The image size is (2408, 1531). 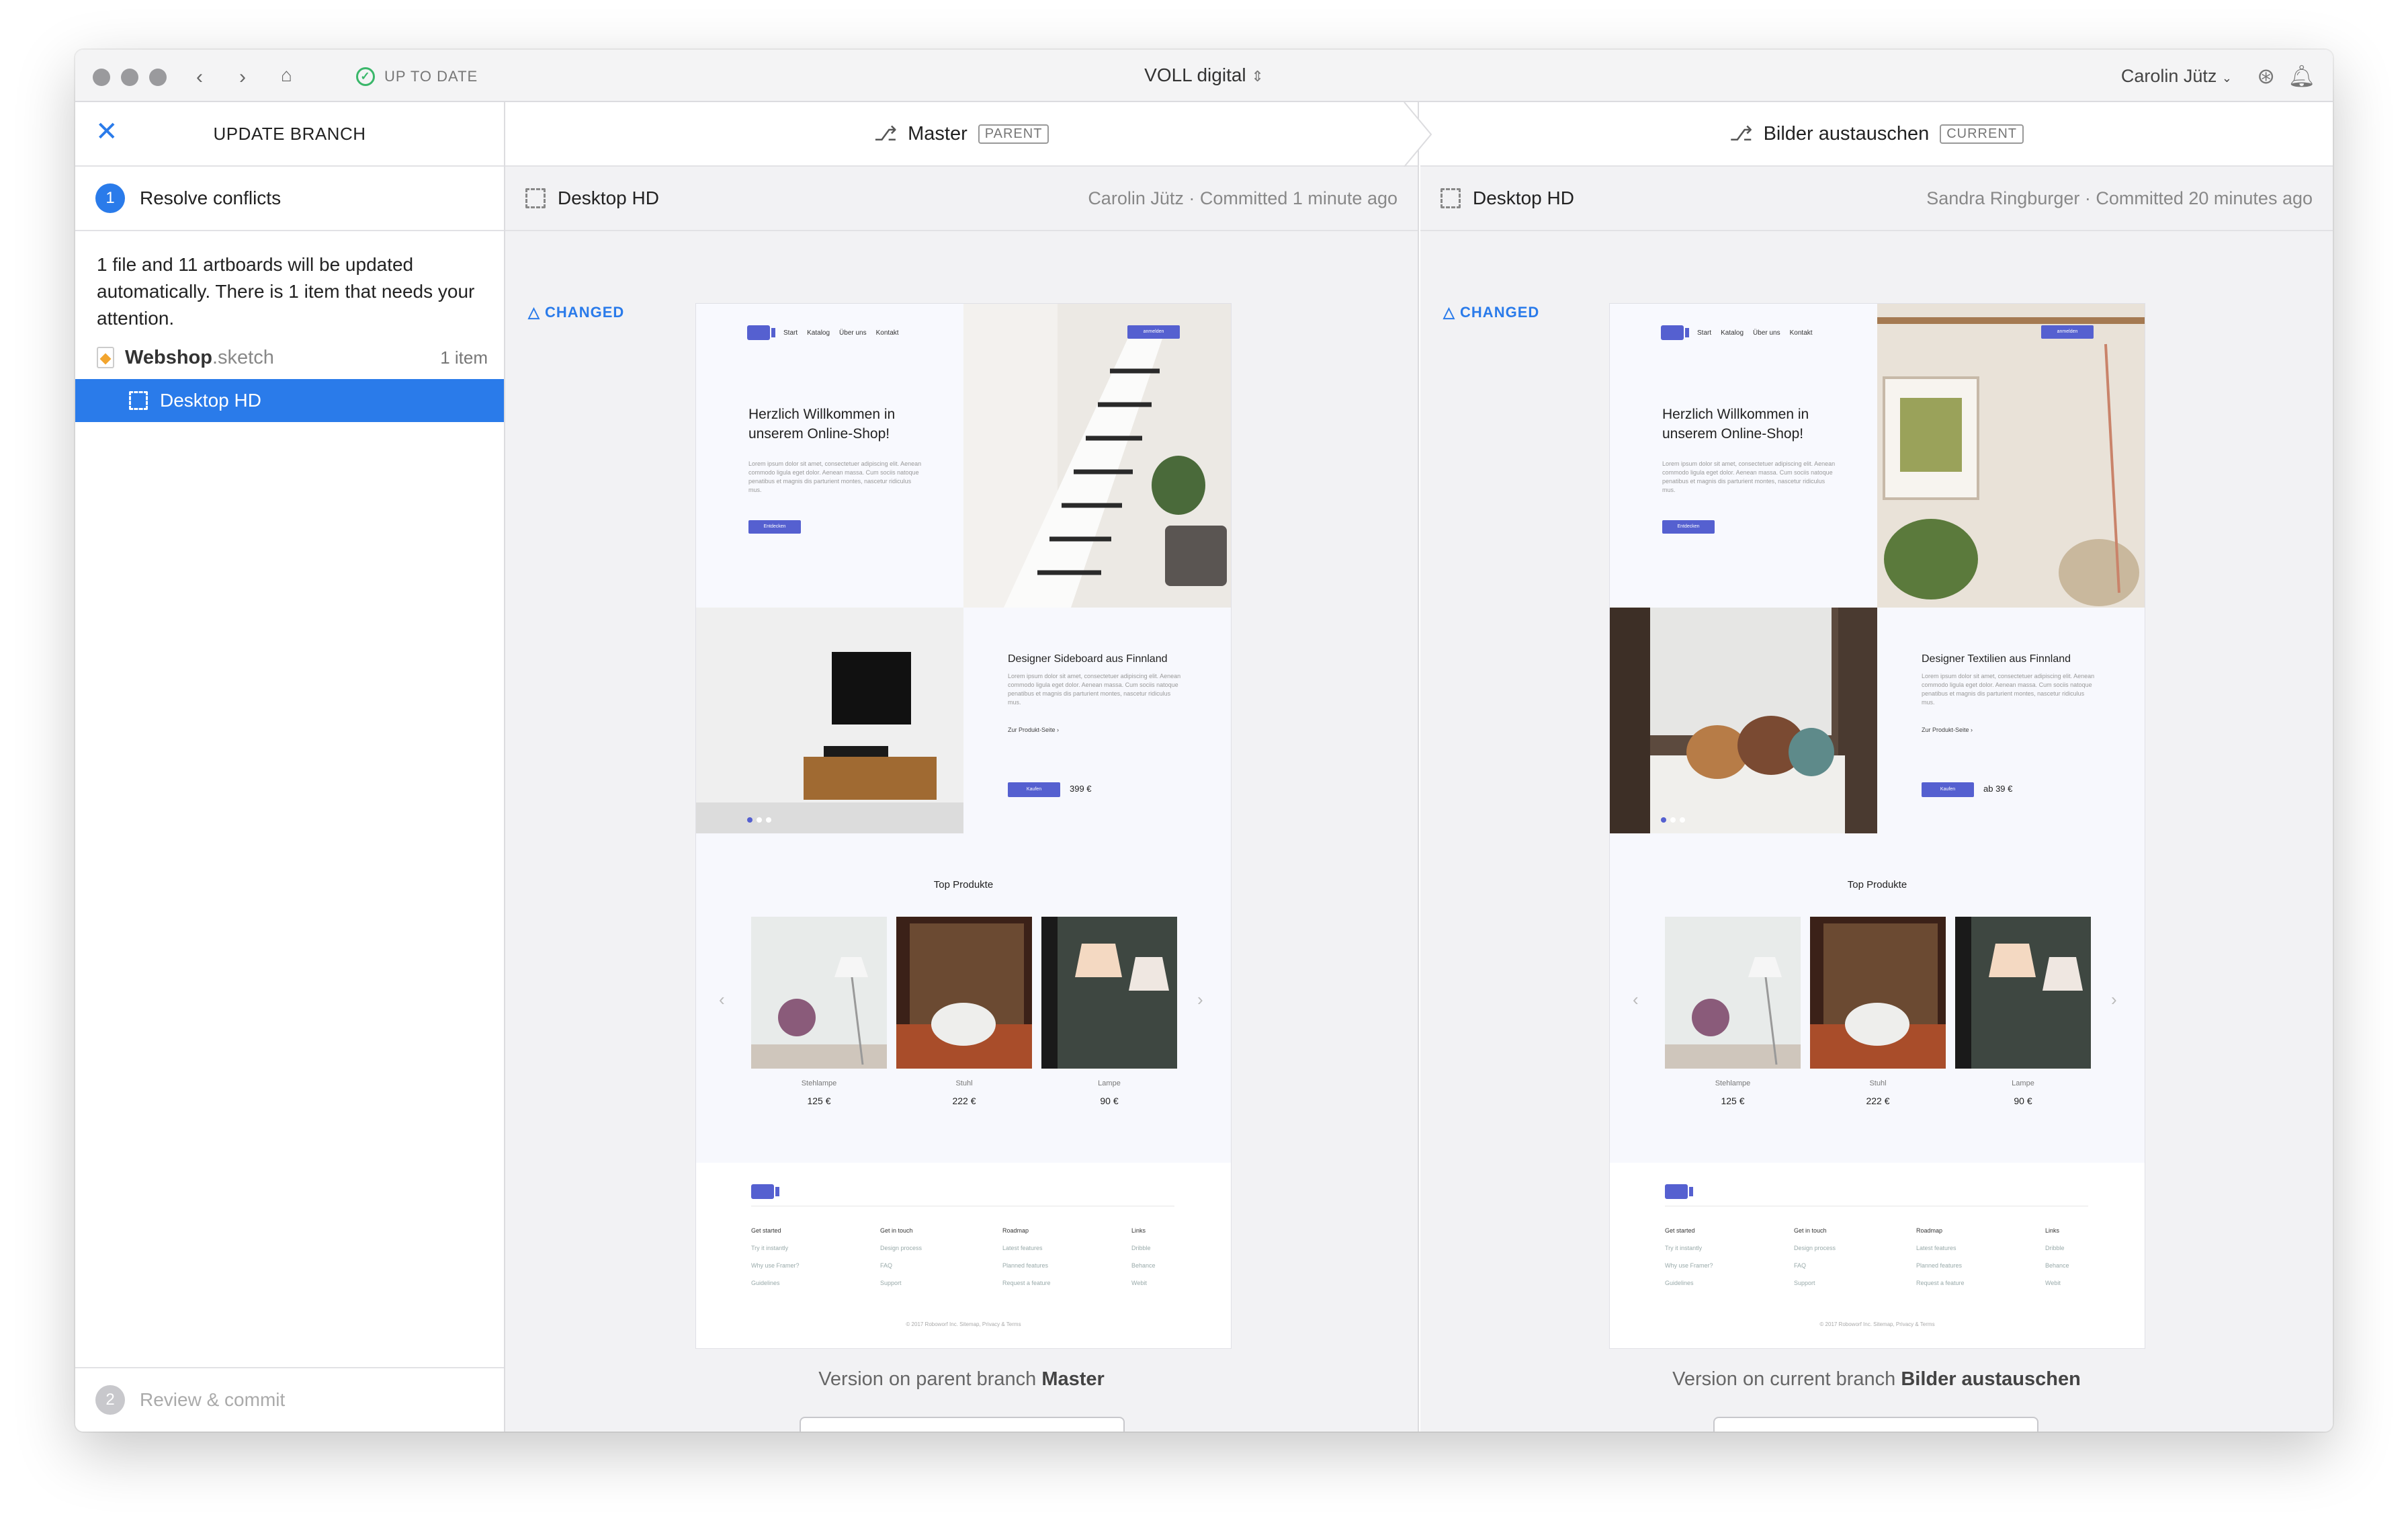 What do you see at coordinates (1998, 789) in the screenshot?
I see `price: ab 39 €` at bounding box center [1998, 789].